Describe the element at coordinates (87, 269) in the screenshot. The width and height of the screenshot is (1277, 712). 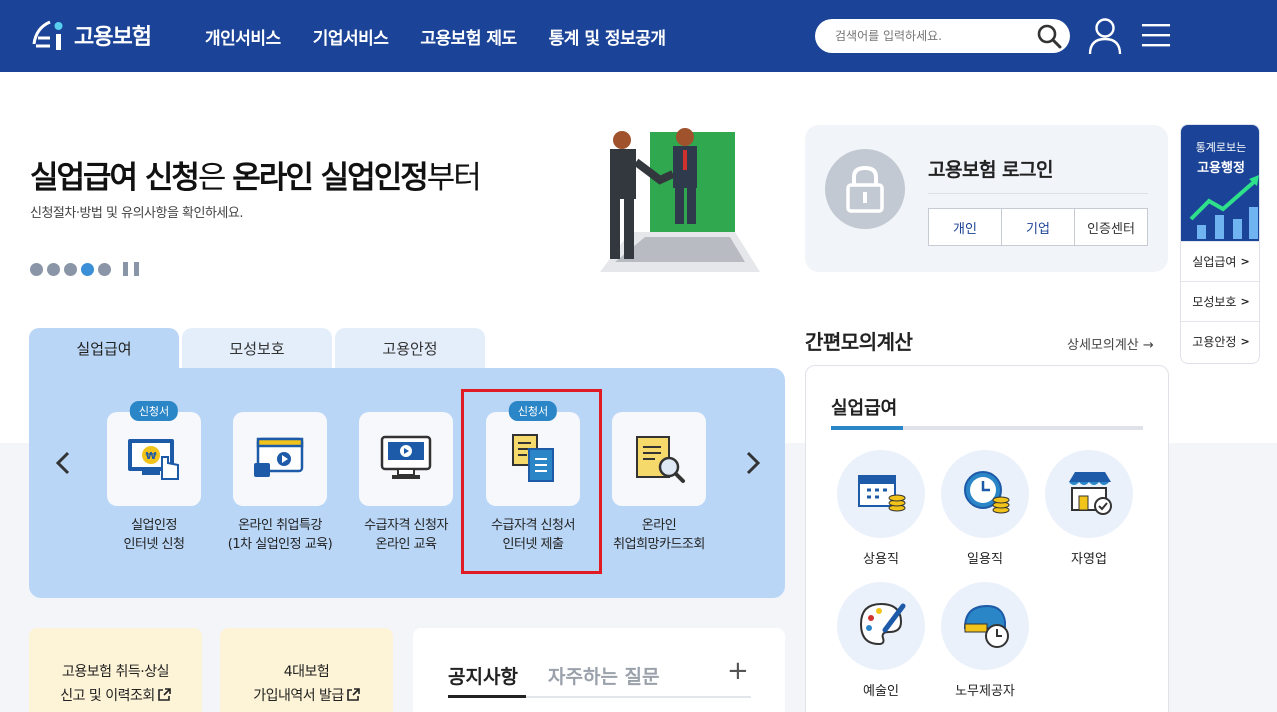
I see `slide-dot-active` at that location.